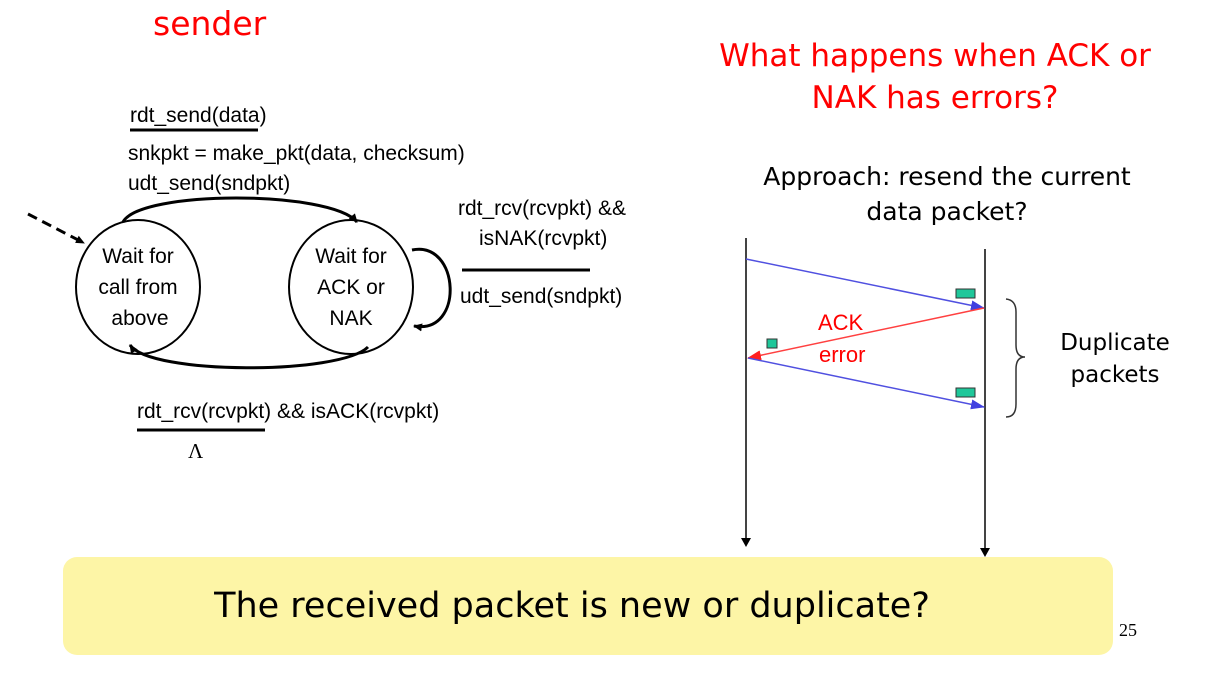 The height and width of the screenshot is (679, 1214). Describe the element at coordinates (842, 354) in the screenshot. I see `ack-error-line-2: error` at that location.